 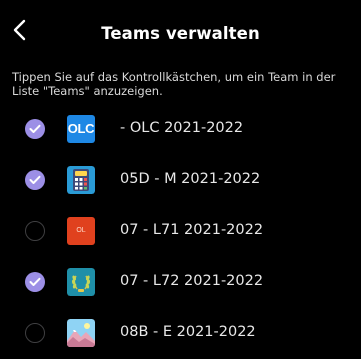 What do you see at coordinates (81, 282) in the screenshot?
I see `laurel-wreath-icon` at bounding box center [81, 282].